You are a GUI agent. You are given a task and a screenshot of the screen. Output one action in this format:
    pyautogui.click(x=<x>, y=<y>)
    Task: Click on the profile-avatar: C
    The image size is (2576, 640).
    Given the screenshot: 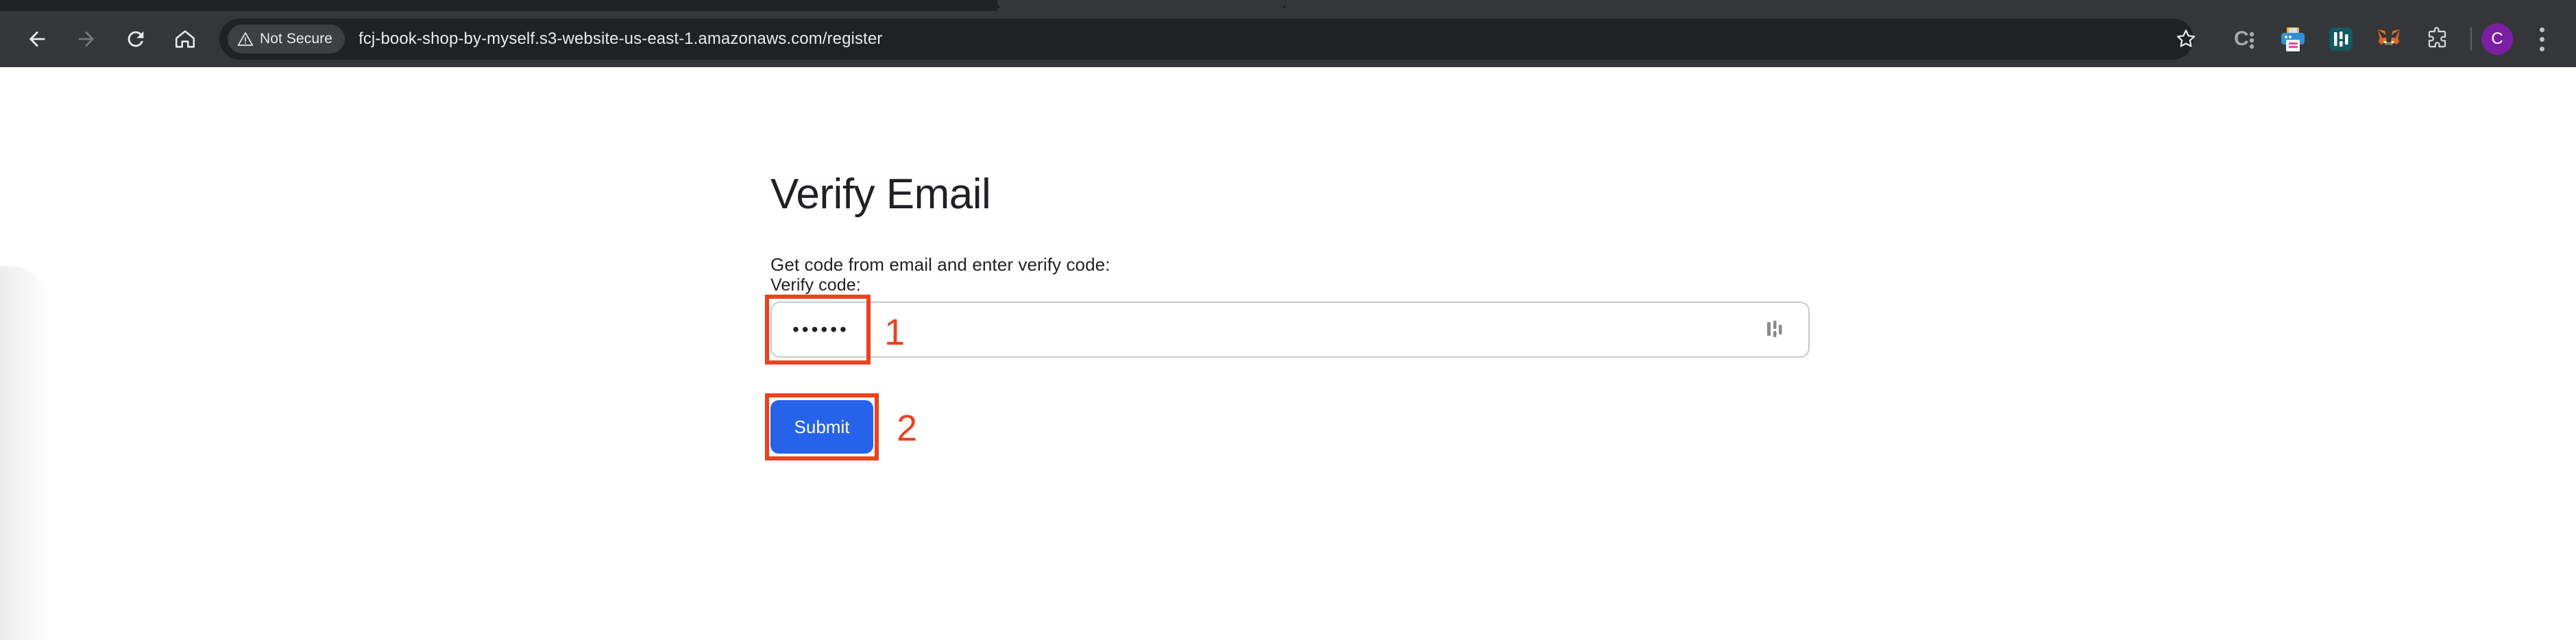 What is the action you would take?
    pyautogui.click(x=2497, y=39)
    